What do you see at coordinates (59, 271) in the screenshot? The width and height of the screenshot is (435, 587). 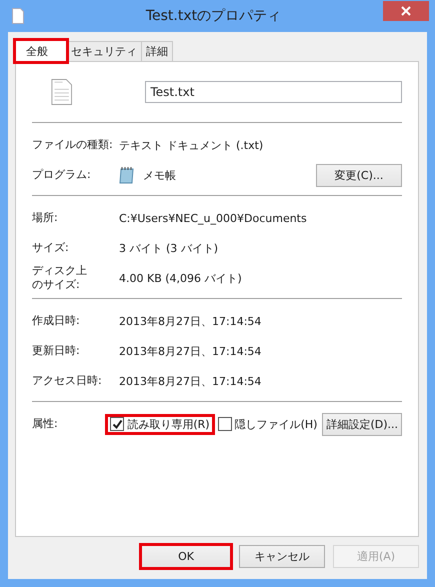 I see `field-label: ディスク上` at bounding box center [59, 271].